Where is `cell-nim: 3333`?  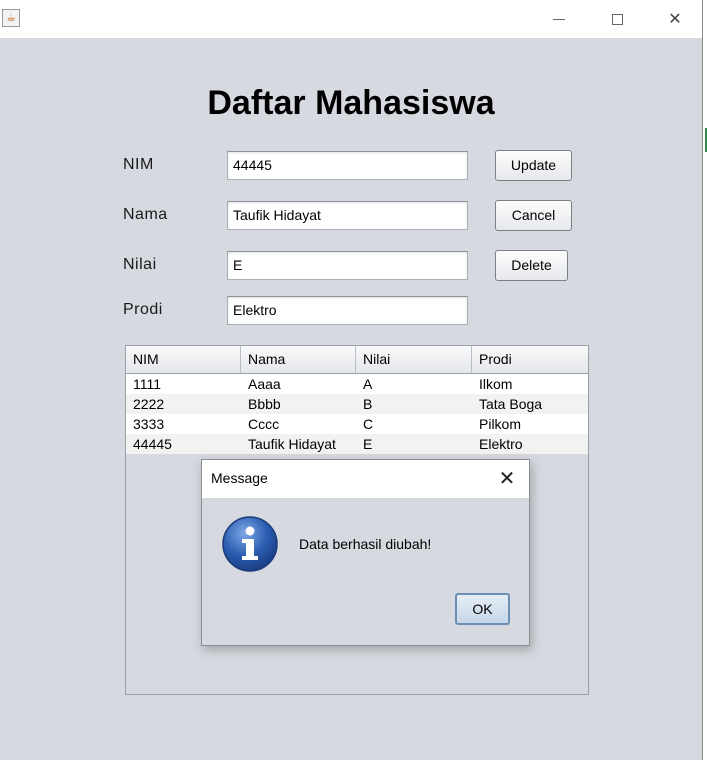
cell-nim: 3333 is located at coordinates (149, 424).